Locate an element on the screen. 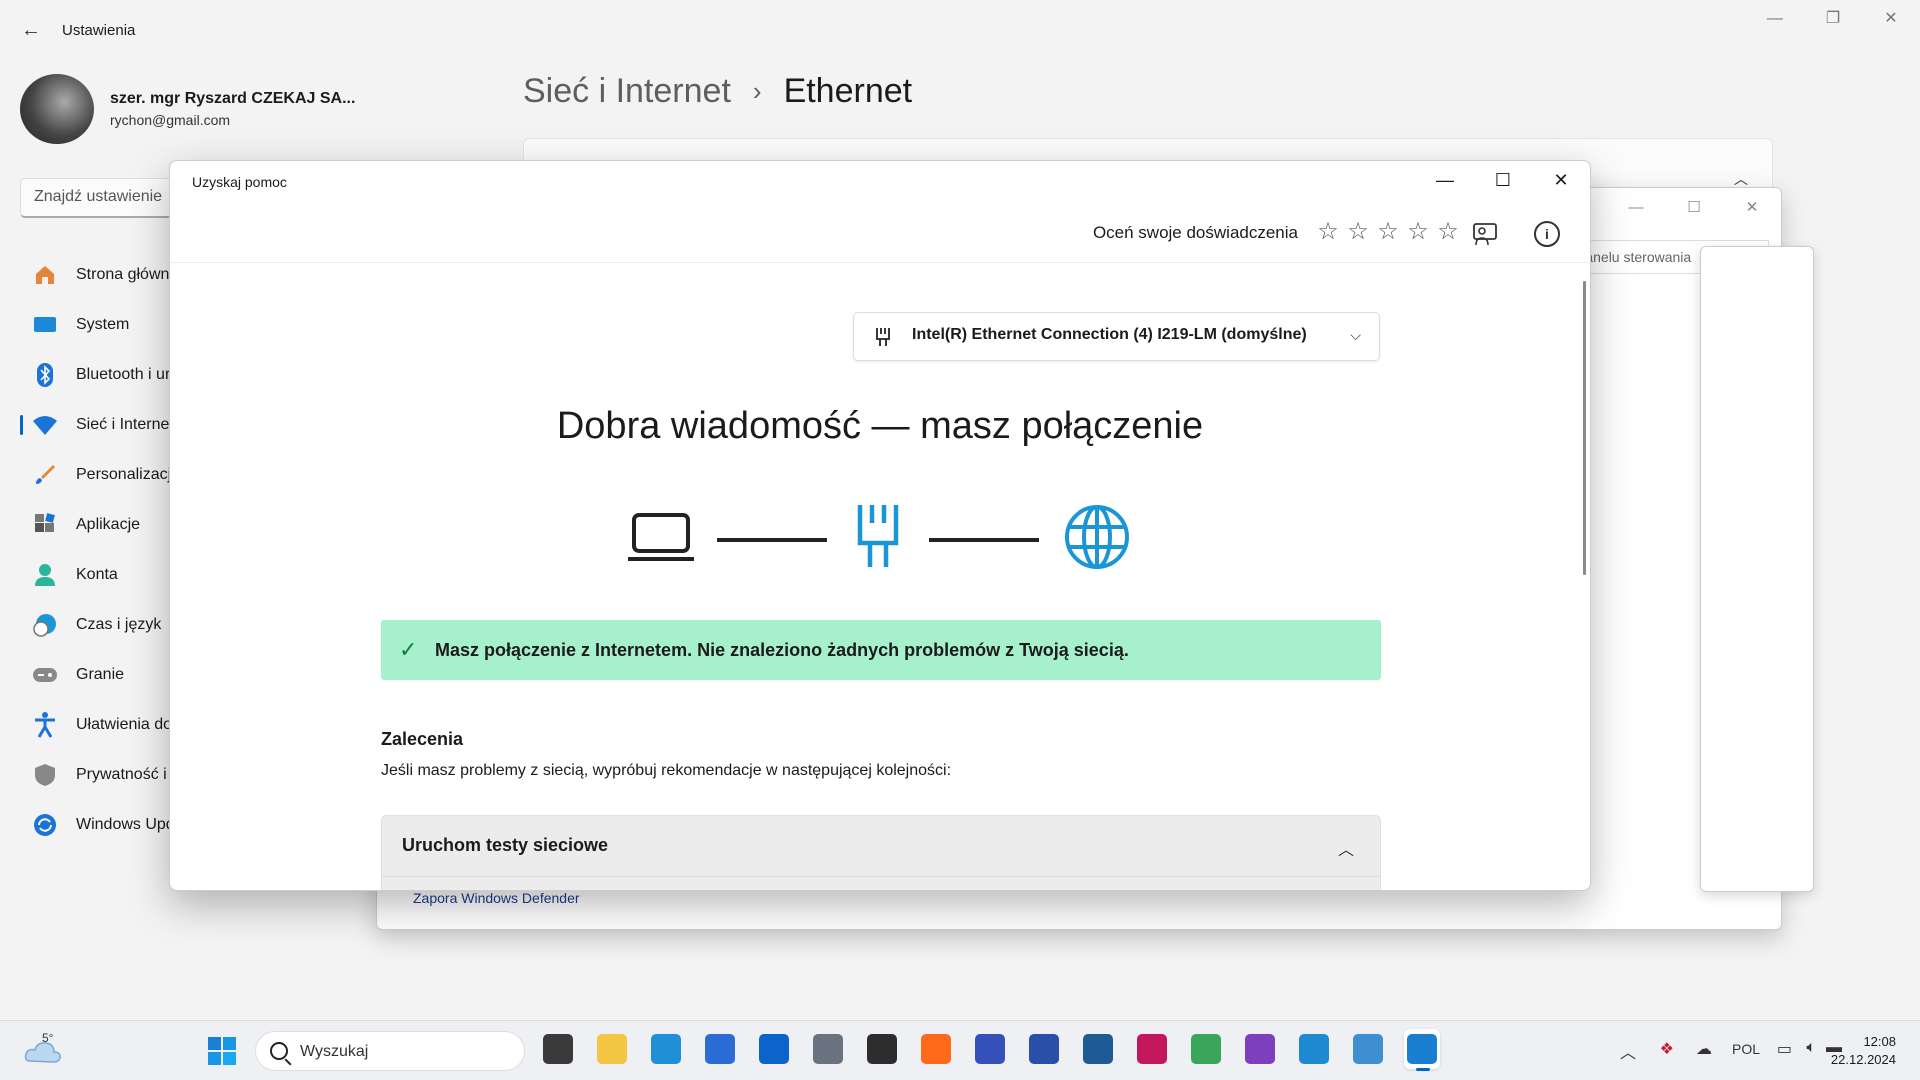 The height and width of the screenshot is (1080, 1920). settings-titlebar: ← Ustawienia — ❐ ✕ is located at coordinates (960, 30).